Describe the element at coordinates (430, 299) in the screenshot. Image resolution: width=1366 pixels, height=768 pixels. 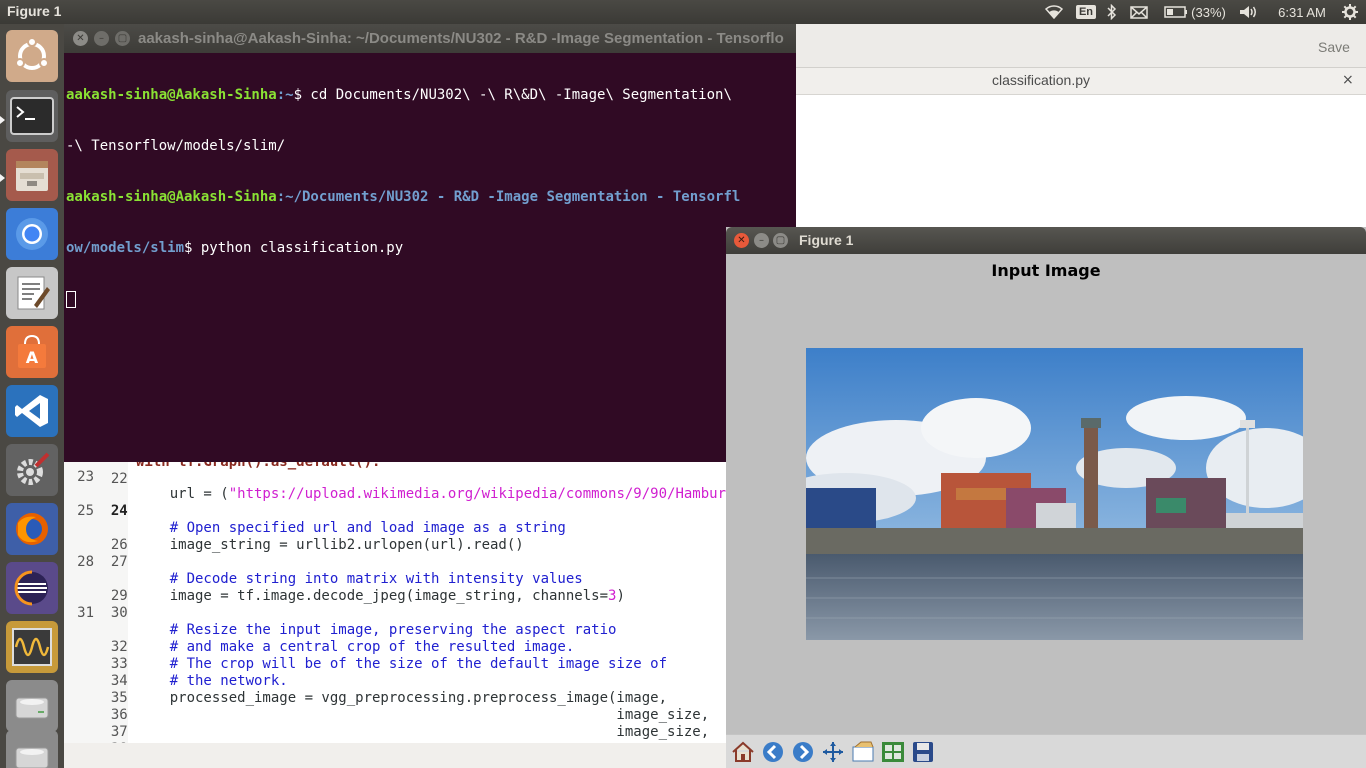
I see `terminal-prompt-line` at that location.